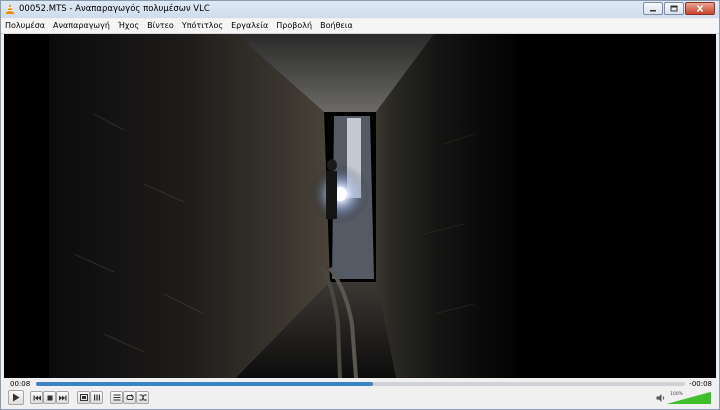 The height and width of the screenshot is (410, 720). What do you see at coordinates (700, 384) in the screenshot?
I see `remaining-time: -00:08` at bounding box center [700, 384].